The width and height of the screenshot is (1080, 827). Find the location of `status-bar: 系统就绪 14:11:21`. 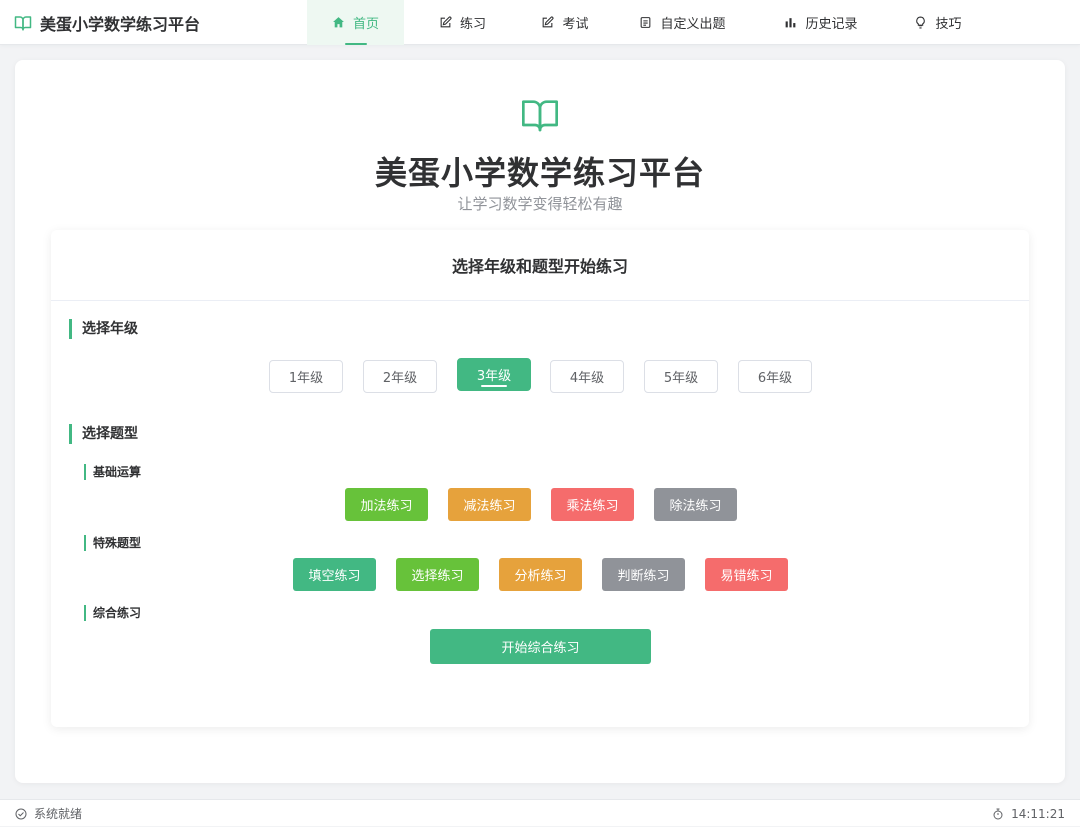

status-bar: 系统就绪 14:11:21 is located at coordinates (540, 812).